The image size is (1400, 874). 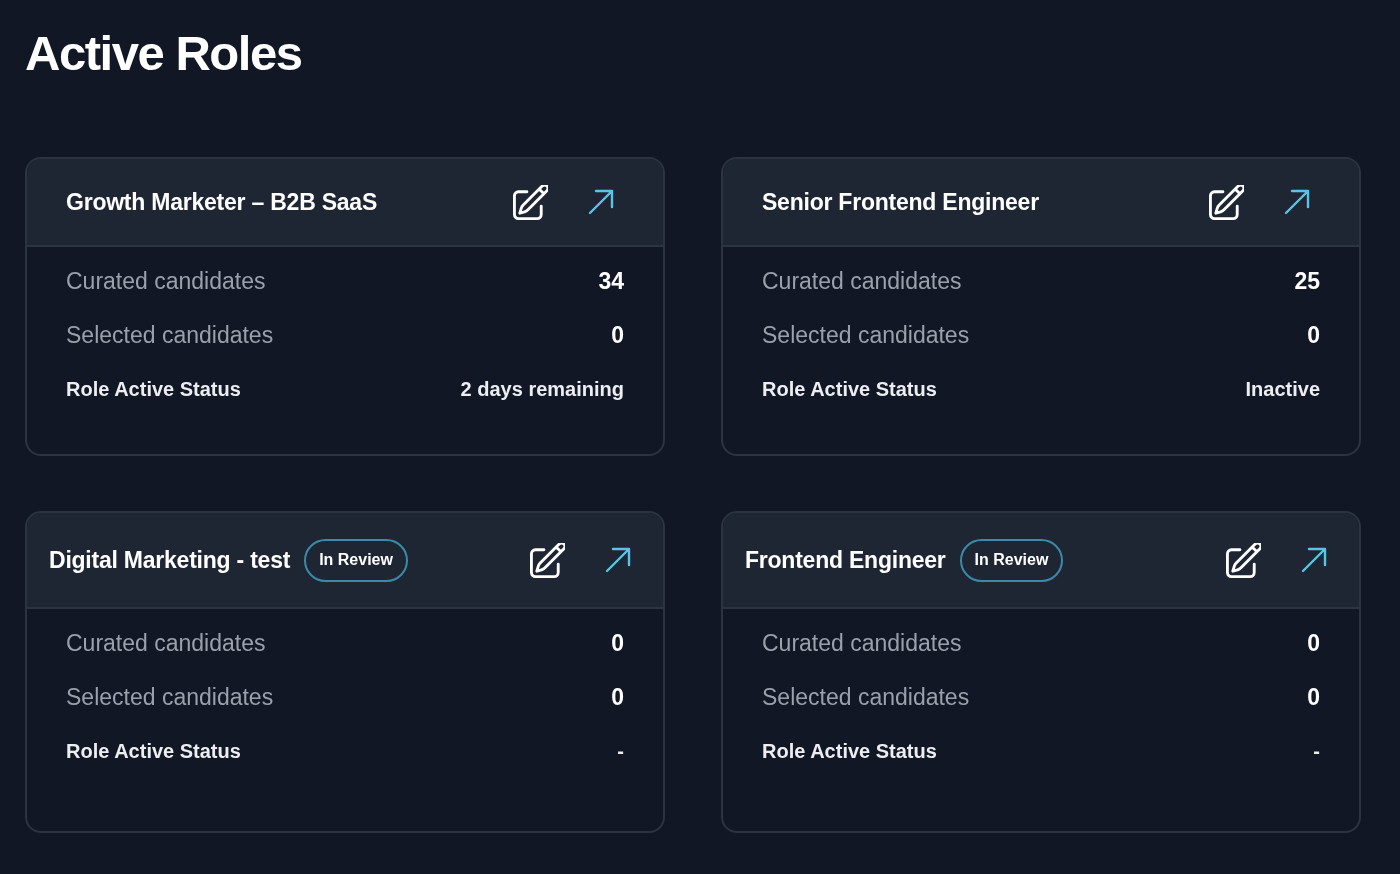 I want to click on stat-value: 25, so click(x=1307, y=281).